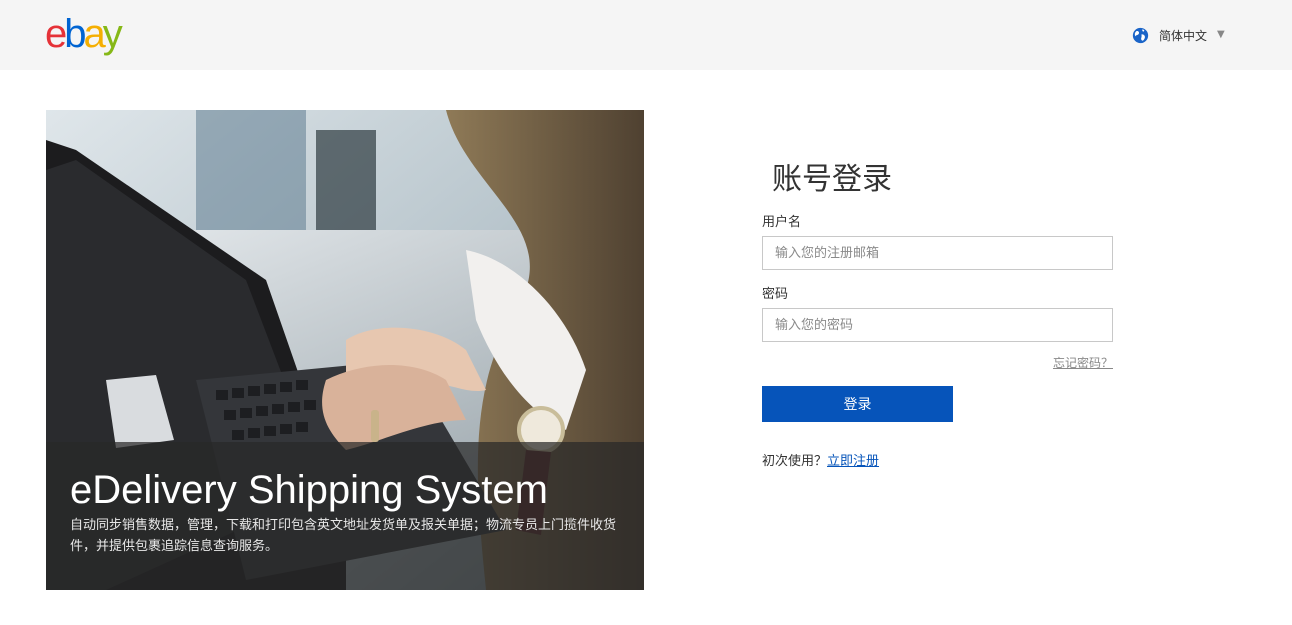 This screenshot has width=1292, height=625. I want to click on ebay-logo: ebay, so click(84, 34).